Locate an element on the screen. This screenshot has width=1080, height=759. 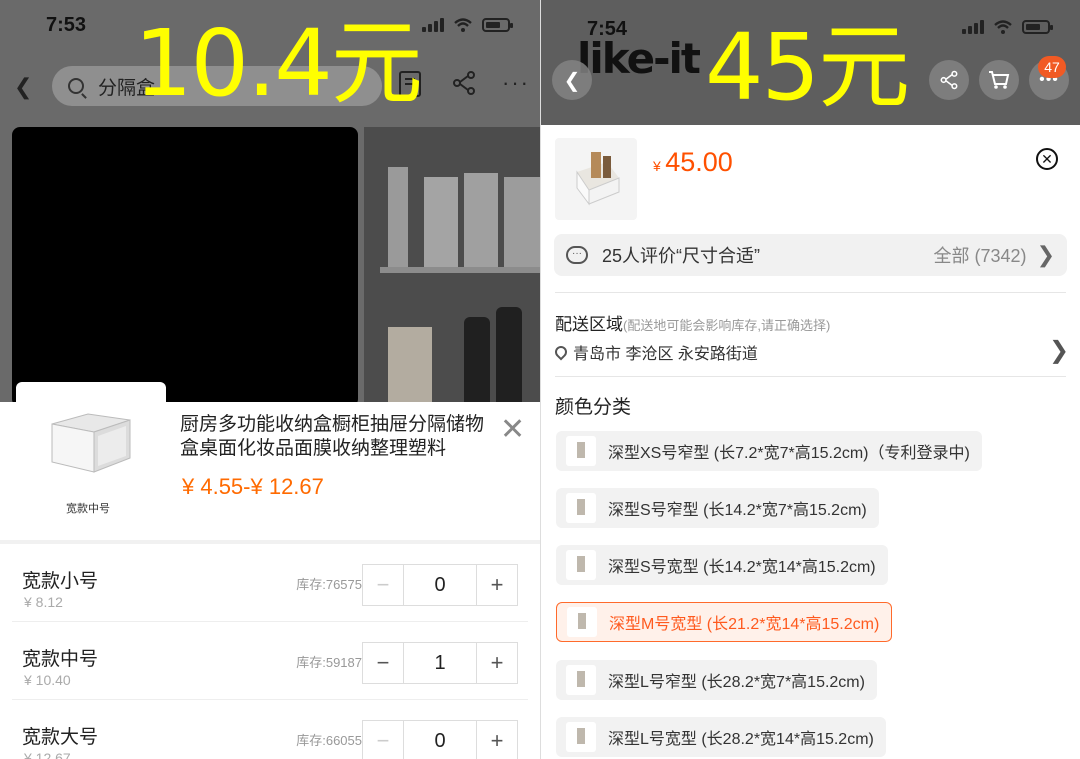
sku-stock: 库存:76575 is located at coordinates (329, 584).